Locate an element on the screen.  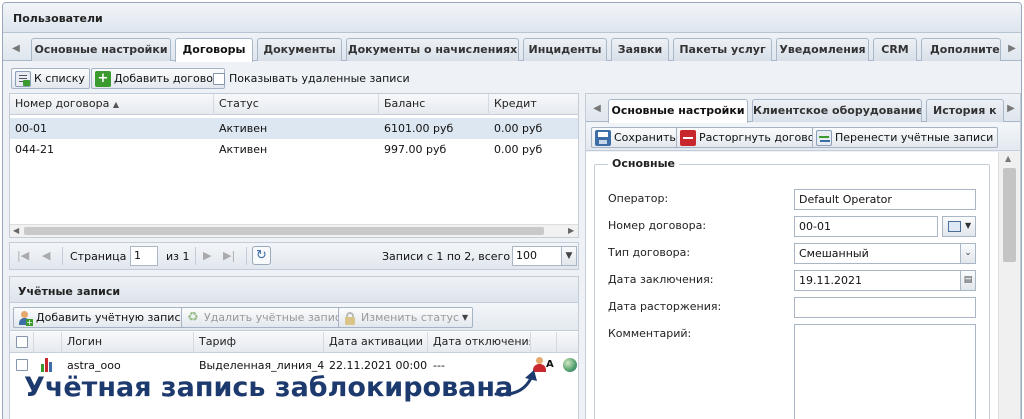
column-contract-number: Номер договора ▲ is located at coordinates (112, 104).